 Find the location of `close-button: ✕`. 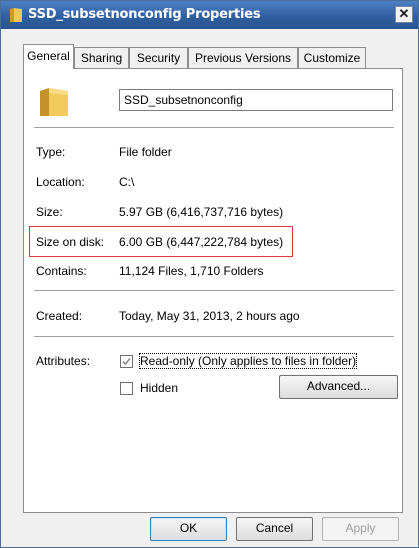

close-button: ✕ is located at coordinates (404, 14).